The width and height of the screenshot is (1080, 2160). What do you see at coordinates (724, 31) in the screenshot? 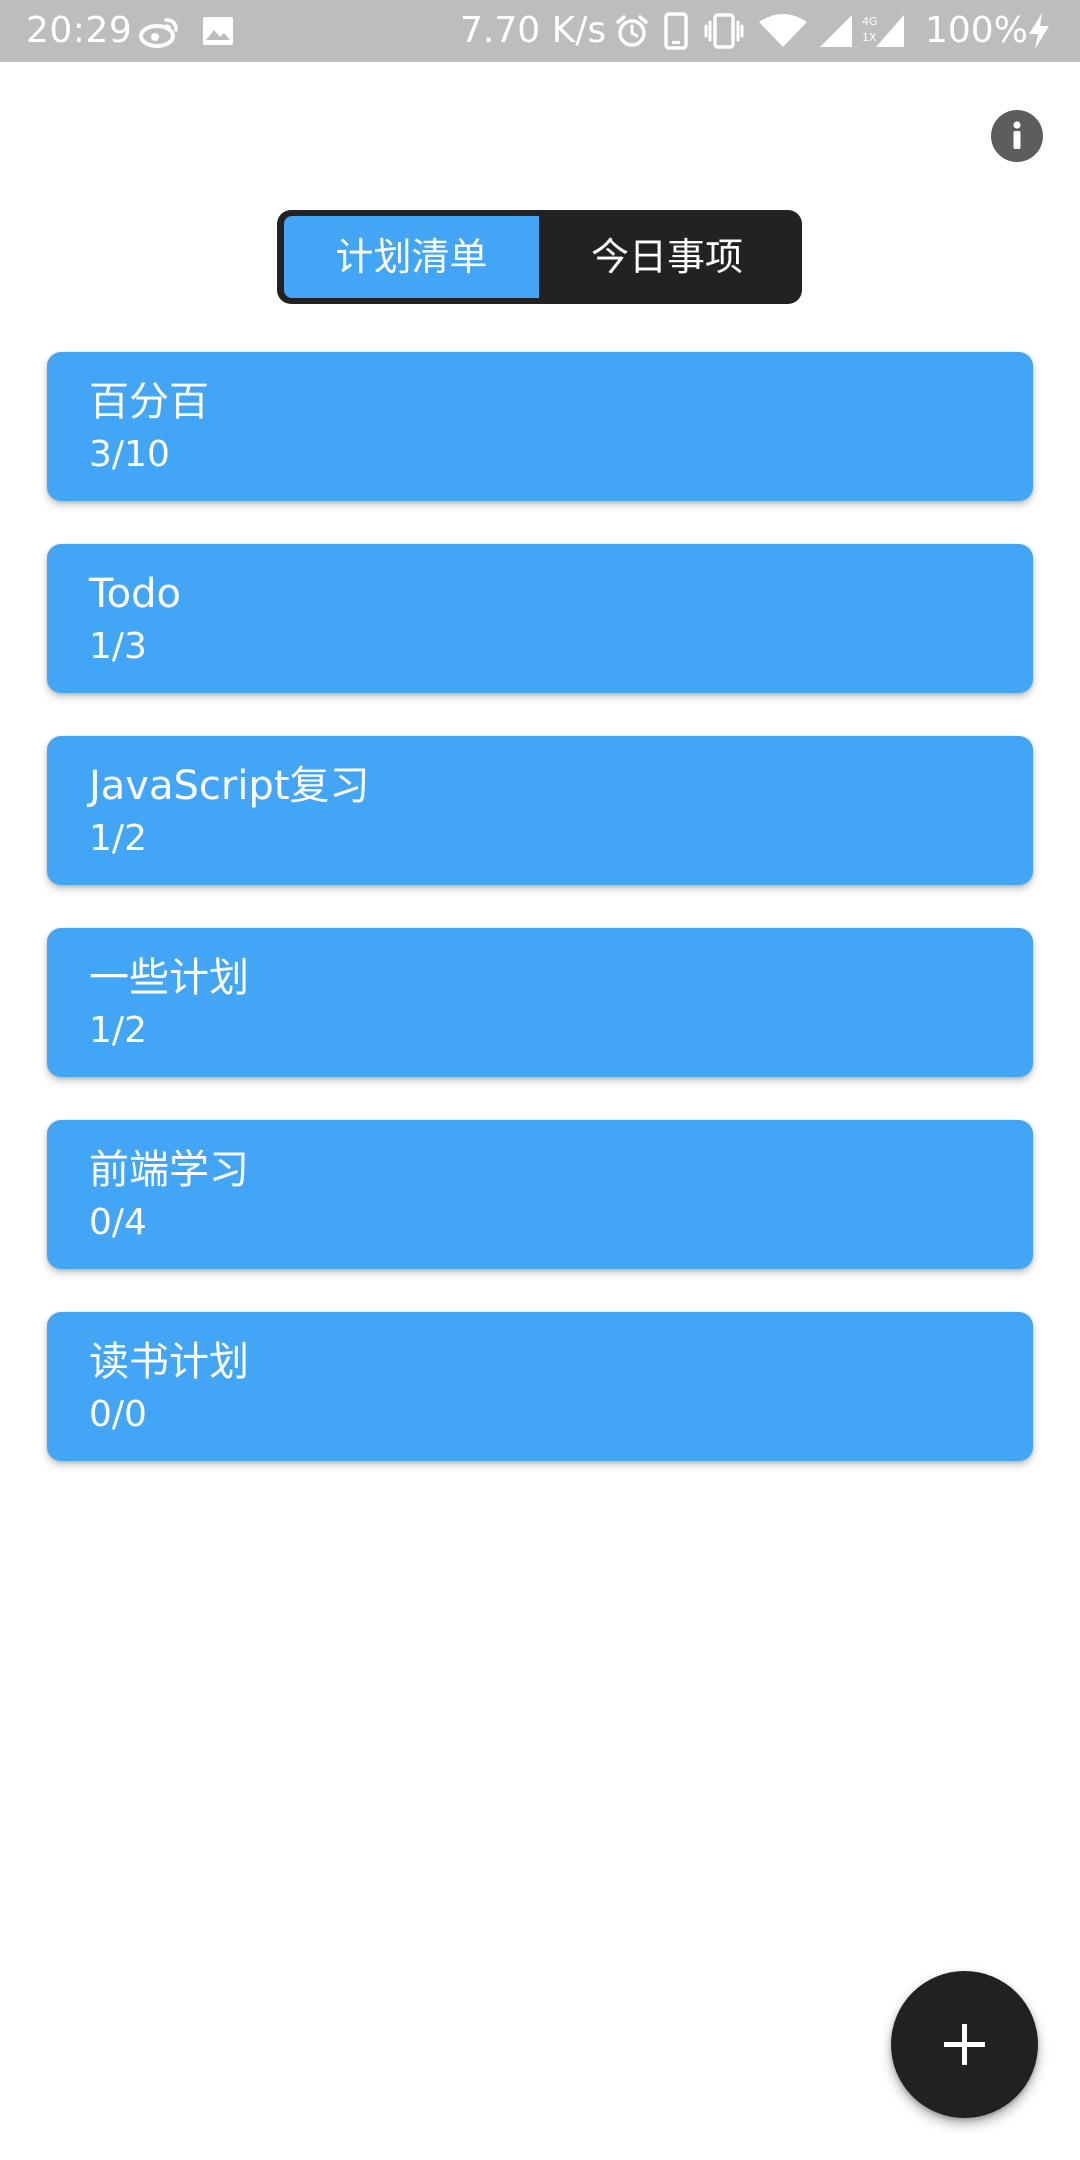
I see `vibrate-icon` at bounding box center [724, 31].